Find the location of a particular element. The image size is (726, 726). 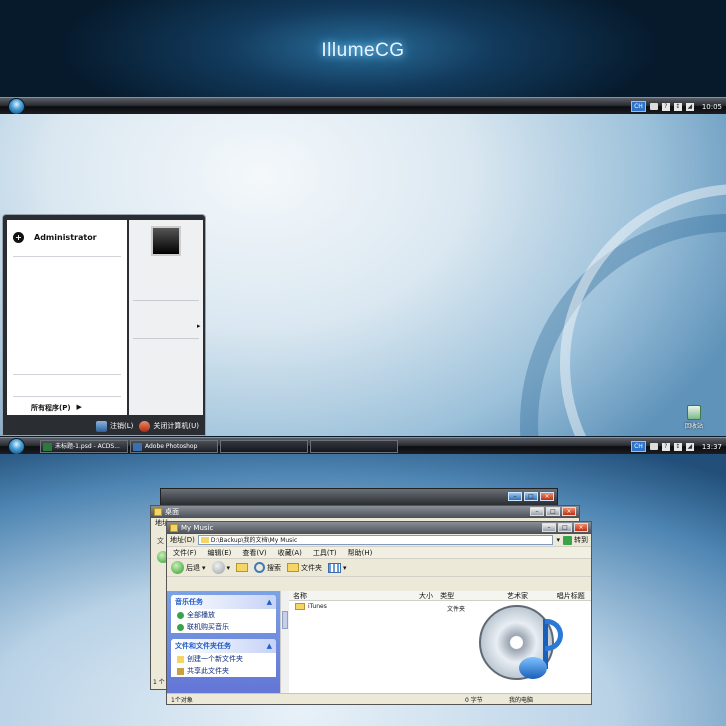

start-menu-footer: 注销(L) 关闭计算机(U) is located at coordinates (104, 426).